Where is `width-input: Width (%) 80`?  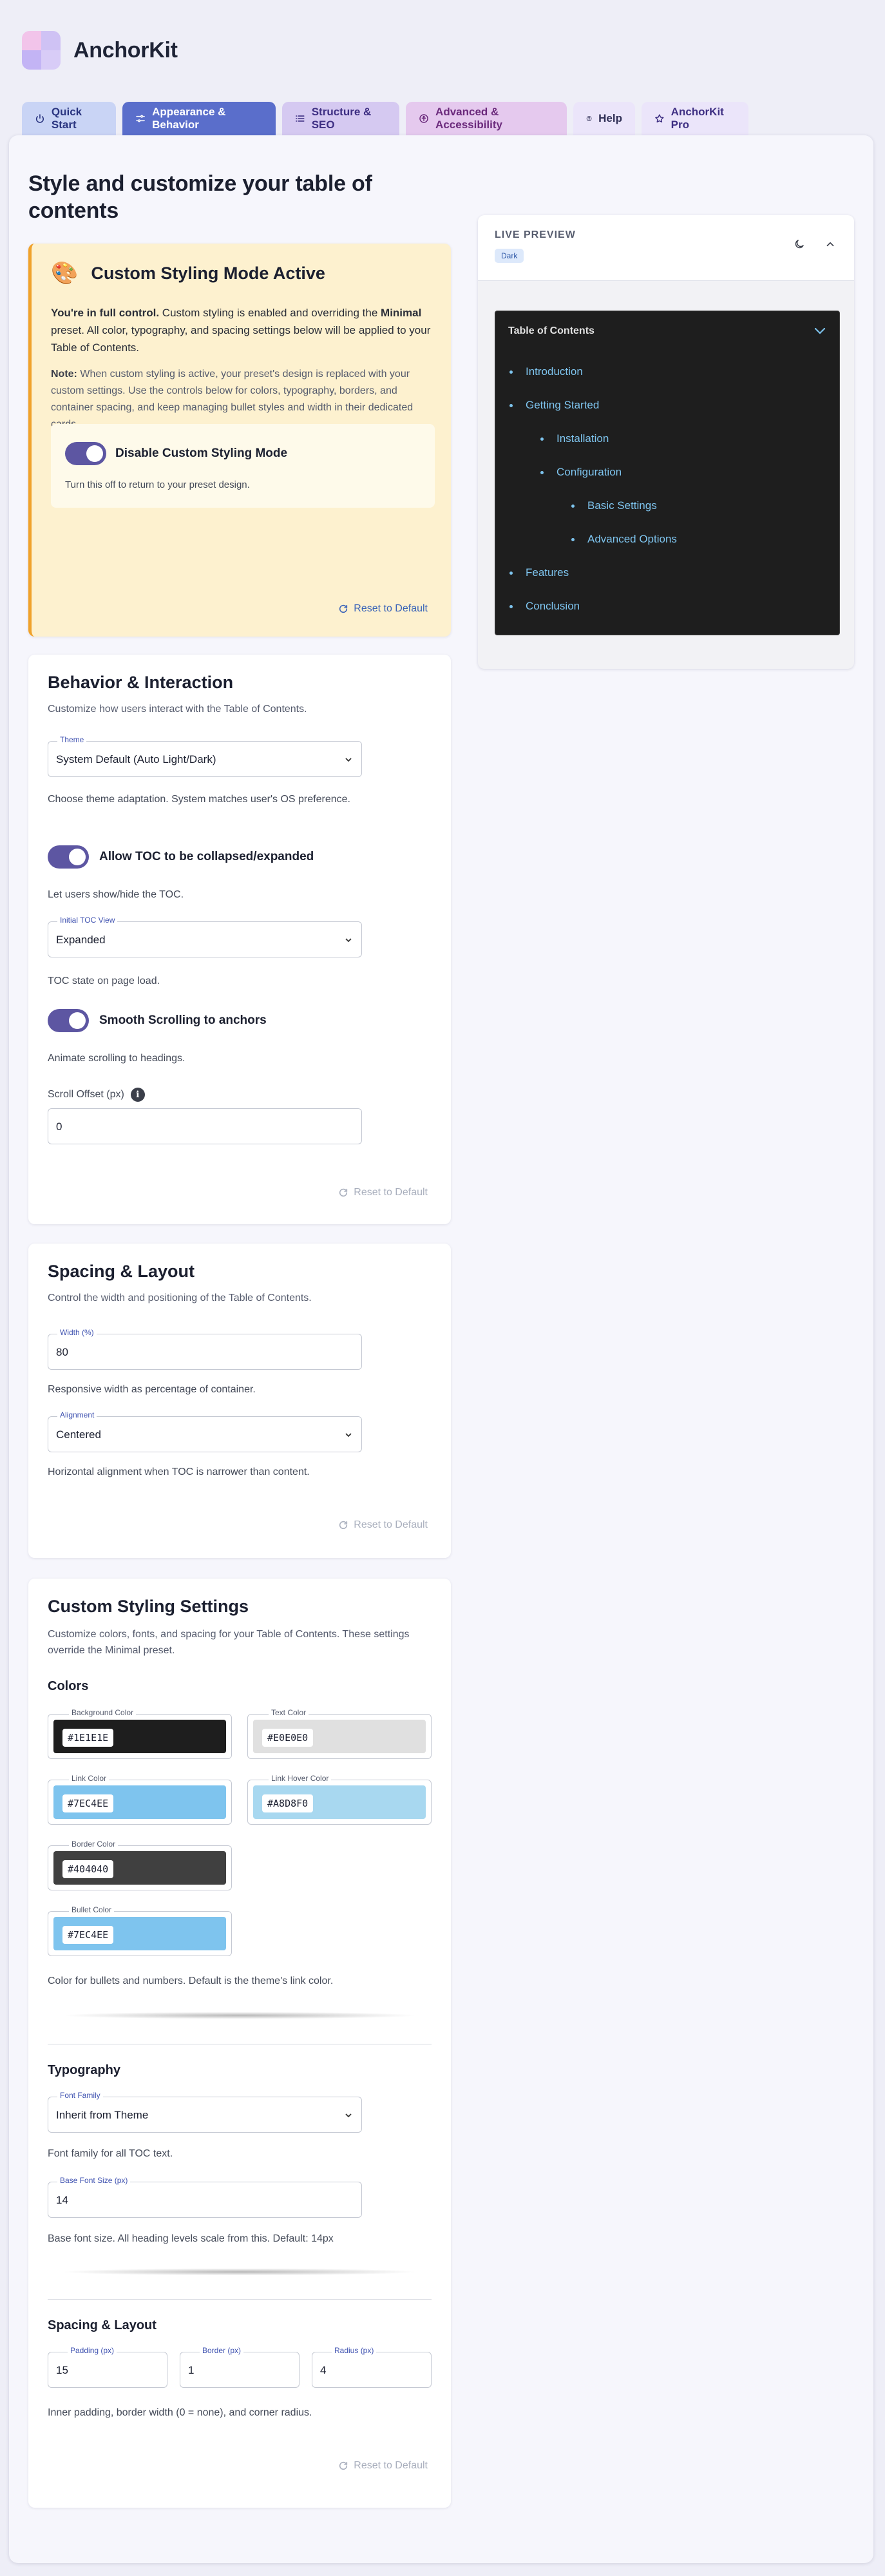
width-input: Width (%) 80 is located at coordinates (205, 1349).